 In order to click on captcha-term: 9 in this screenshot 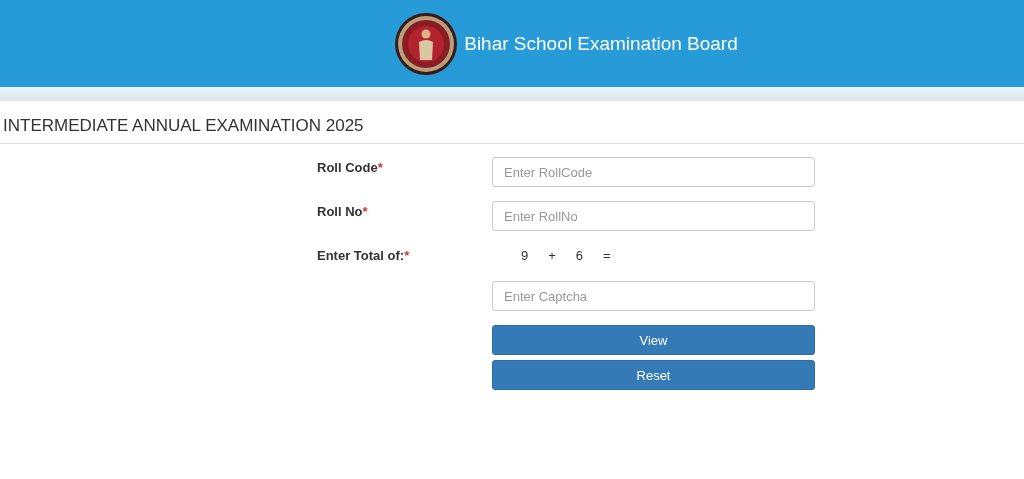, I will do `click(525, 255)`.